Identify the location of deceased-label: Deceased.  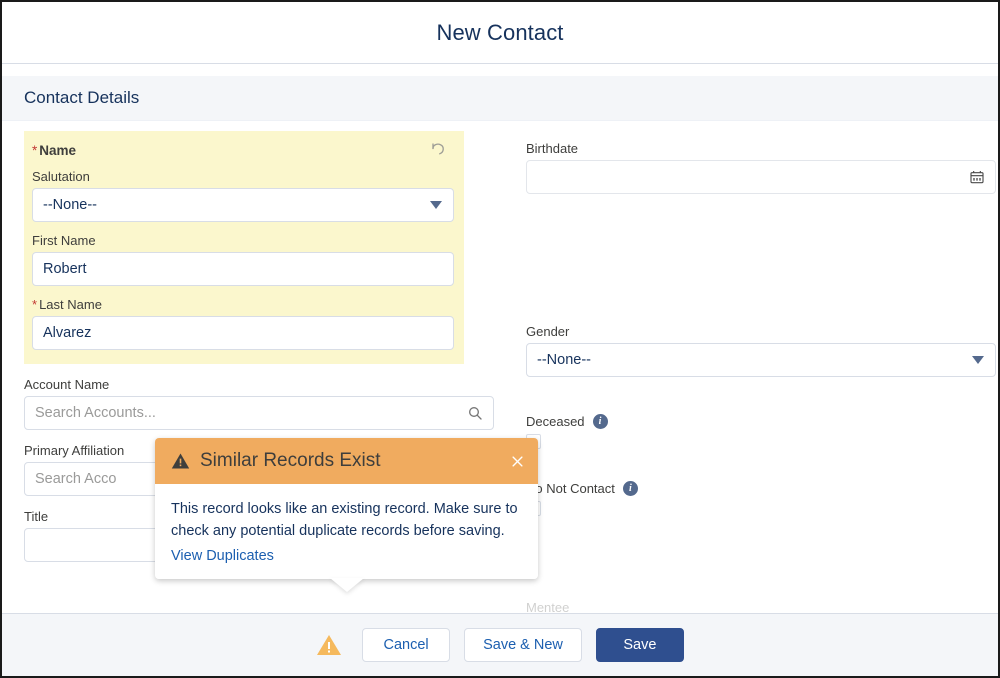
(555, 421).